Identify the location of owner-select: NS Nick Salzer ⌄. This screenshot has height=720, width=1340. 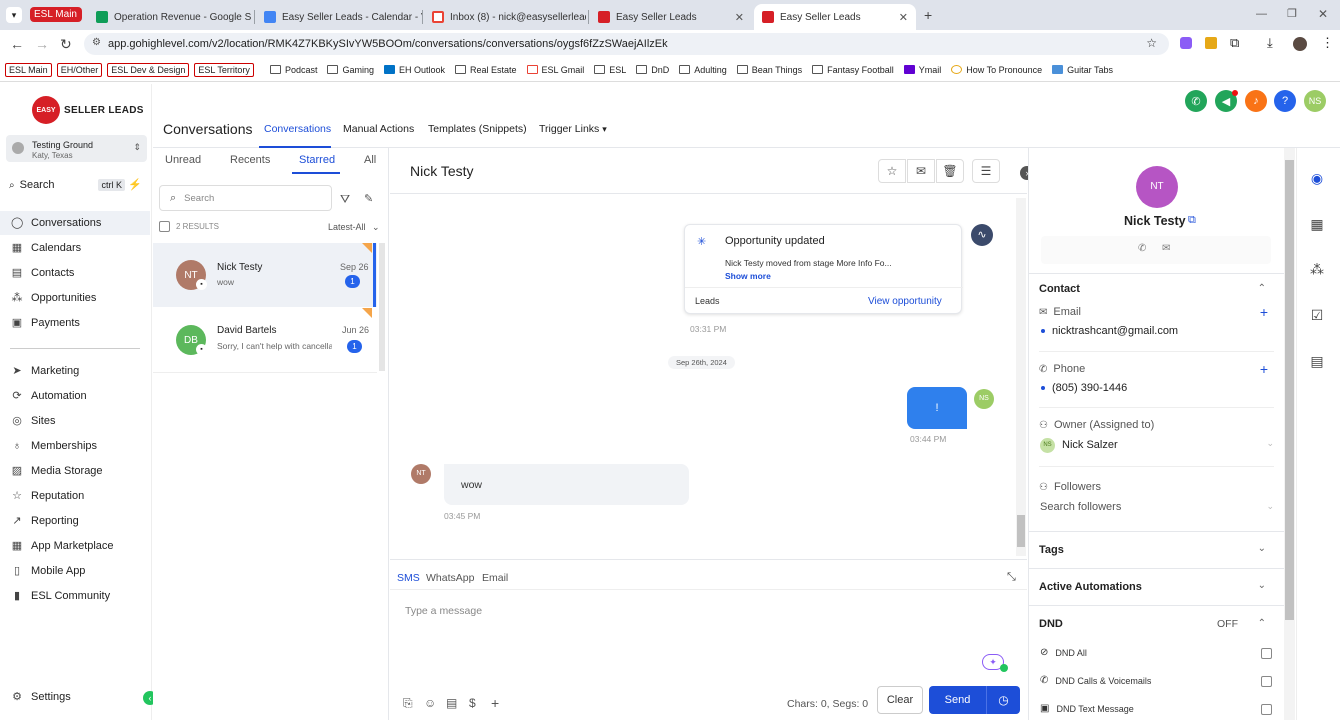
(1156, 445).